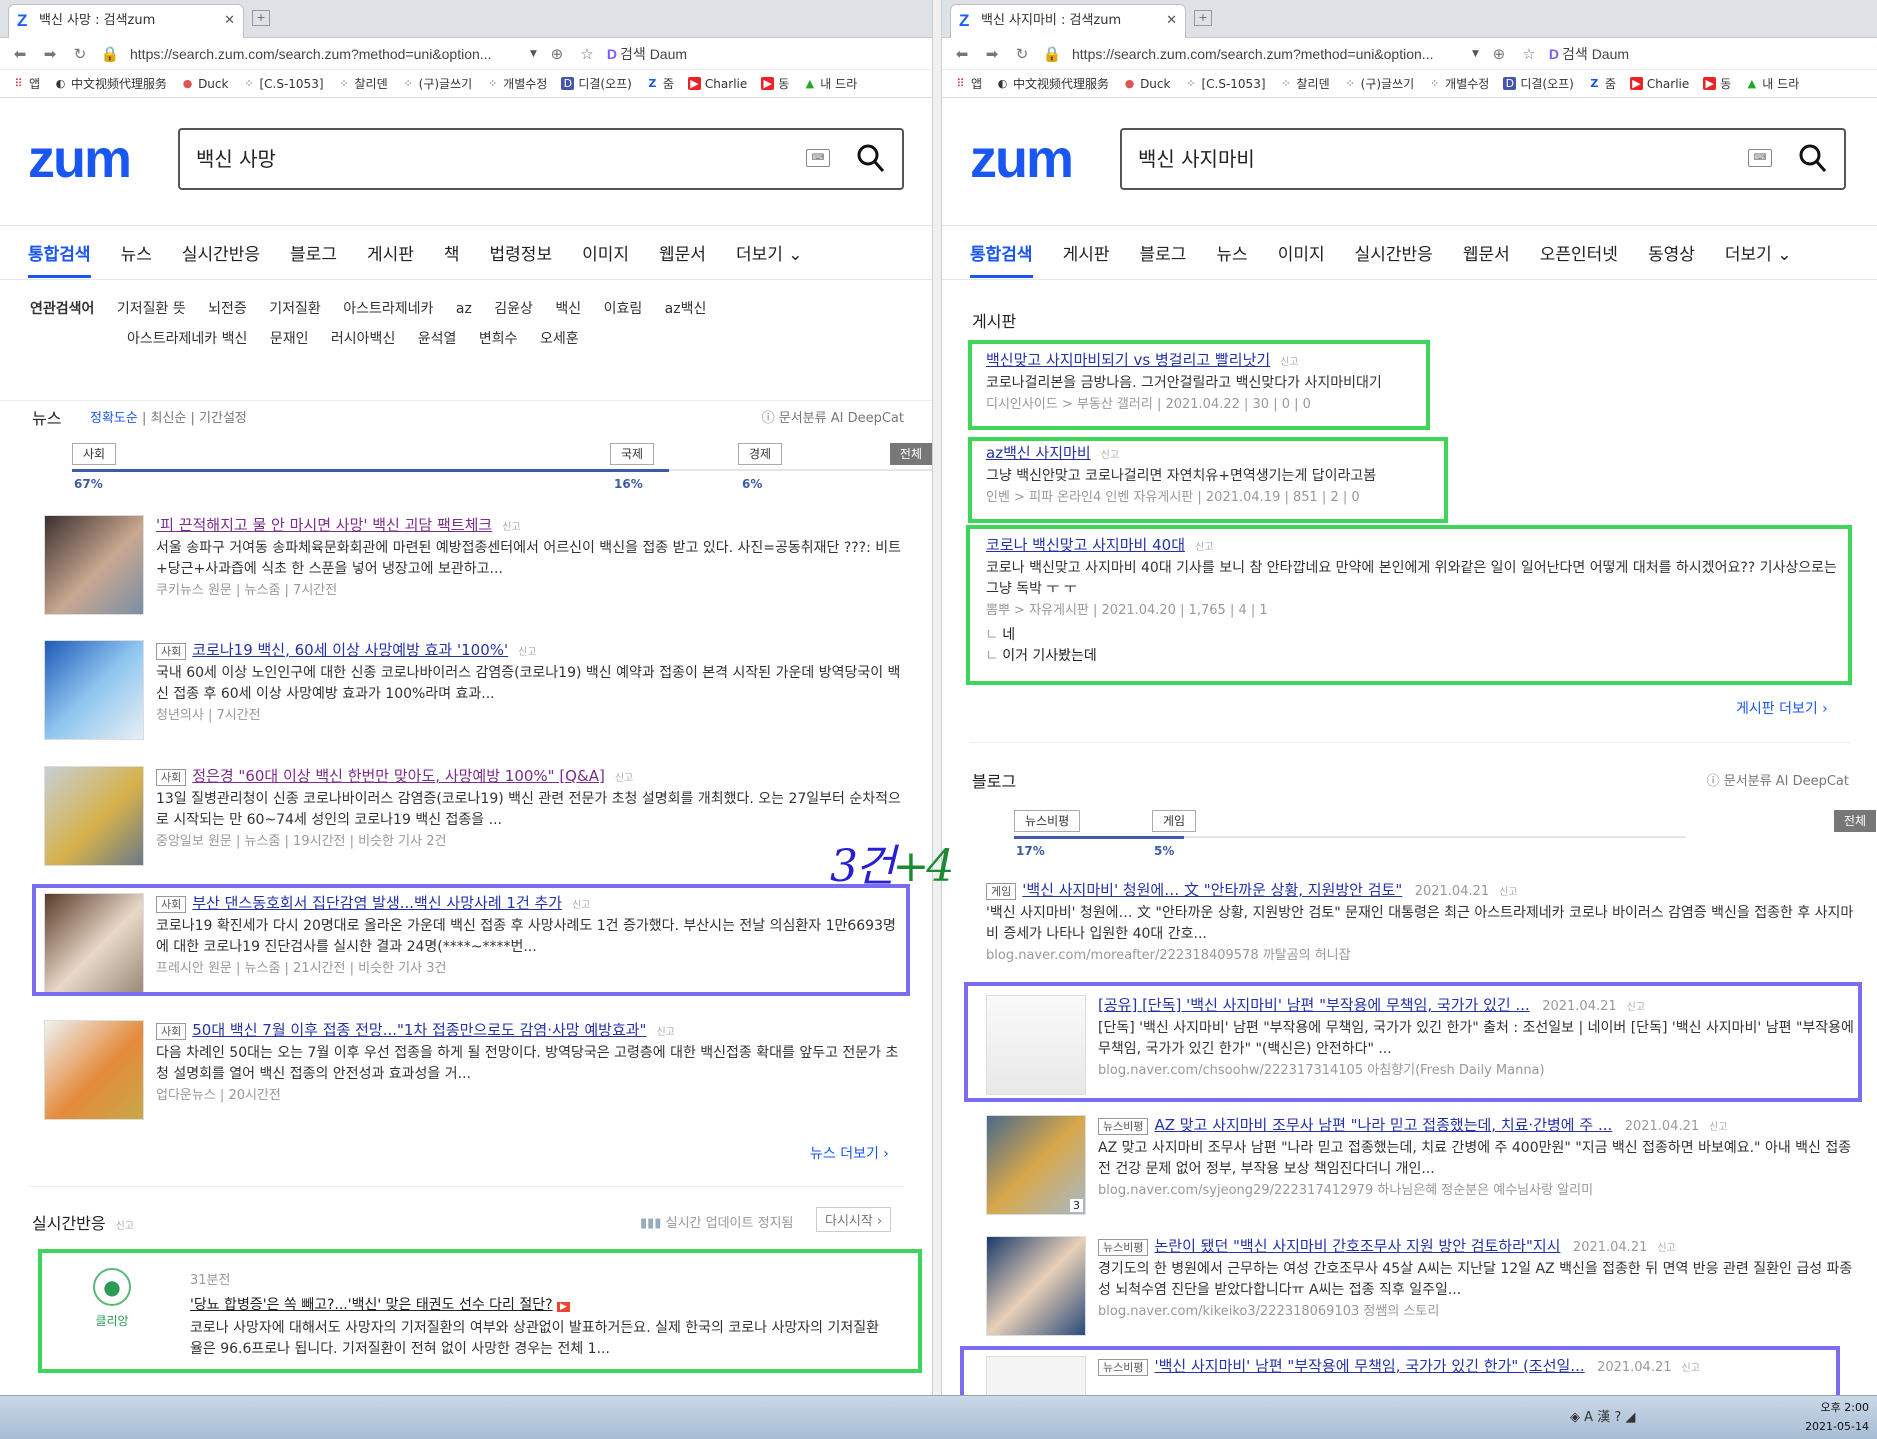 The image size is (1877, 1439). What do you see at coordinates (1671, 252) in the screenshot?
I see `tab-video: 동영상` at bounding box center [1671, 252].